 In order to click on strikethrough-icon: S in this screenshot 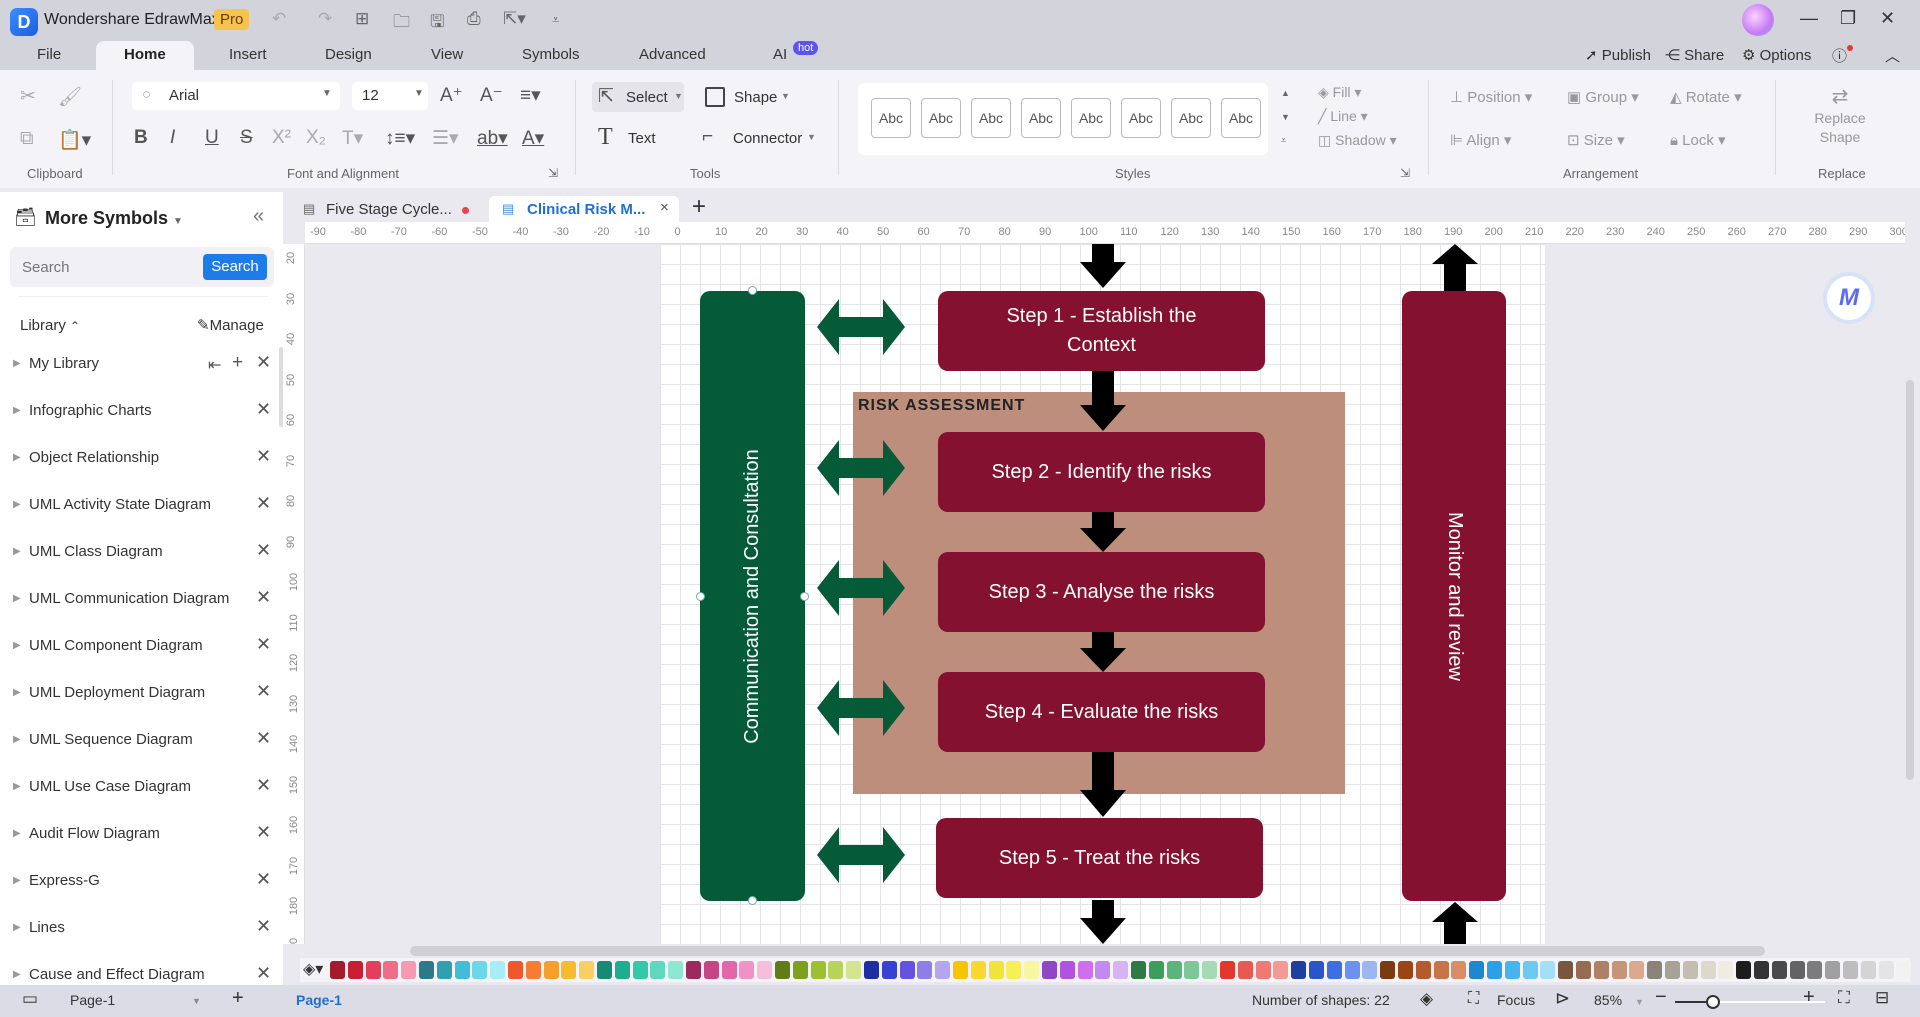, I will do `click(246, 138)`.